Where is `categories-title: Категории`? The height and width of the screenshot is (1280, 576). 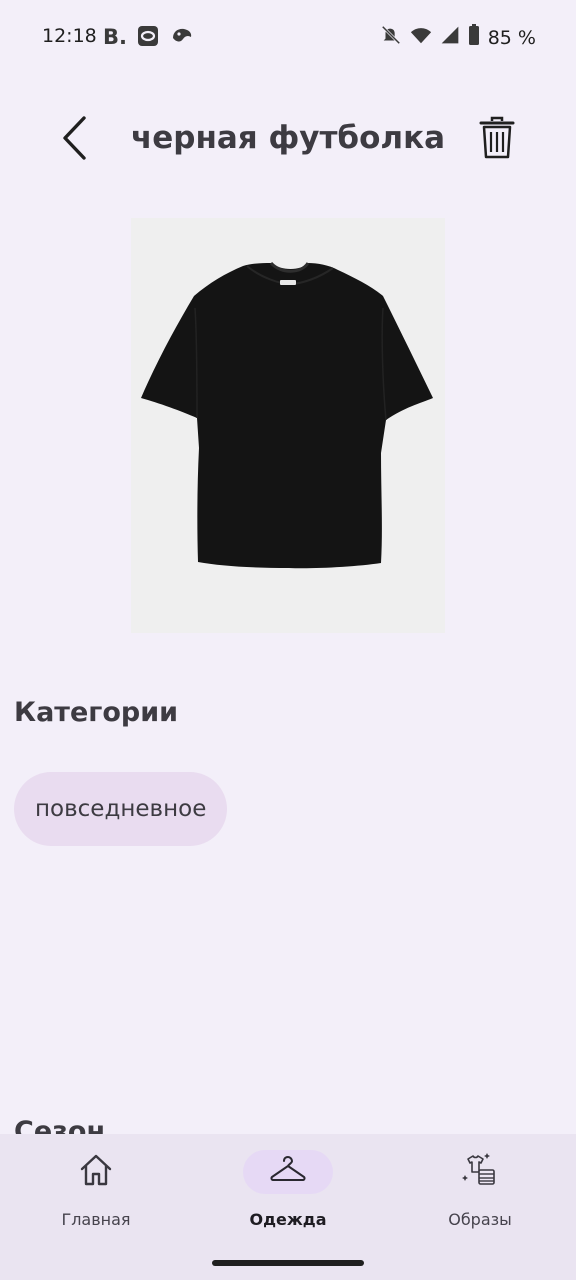 categories-title: Категории is located at coordinates (96, 712).